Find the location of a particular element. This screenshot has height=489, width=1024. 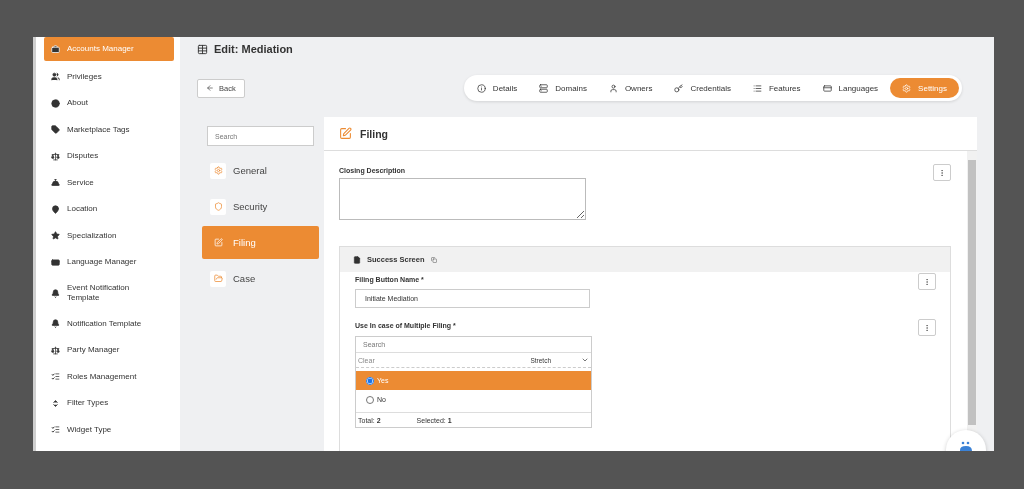

up-down-icon is located at coordinates (55, 403).